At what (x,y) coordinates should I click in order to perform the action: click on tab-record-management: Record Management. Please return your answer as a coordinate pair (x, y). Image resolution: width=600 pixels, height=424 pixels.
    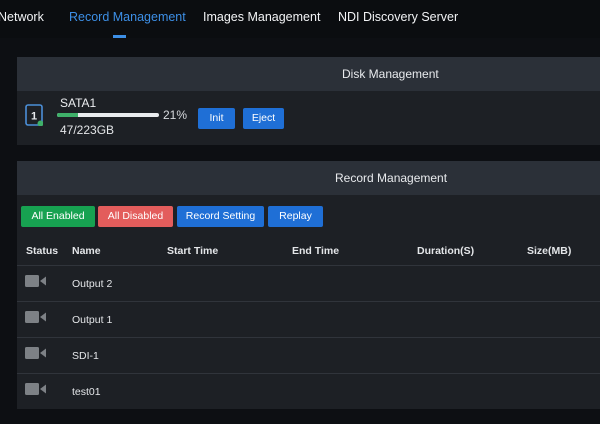
    Looking at the image, I should click on (127, 17).